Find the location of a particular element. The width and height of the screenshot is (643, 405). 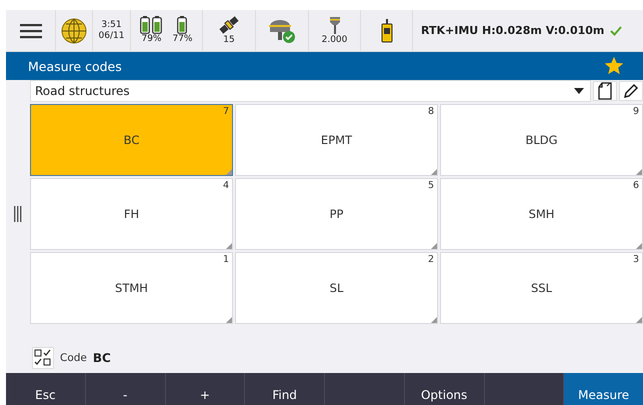

edit-button is located at coordinates (631, 91).